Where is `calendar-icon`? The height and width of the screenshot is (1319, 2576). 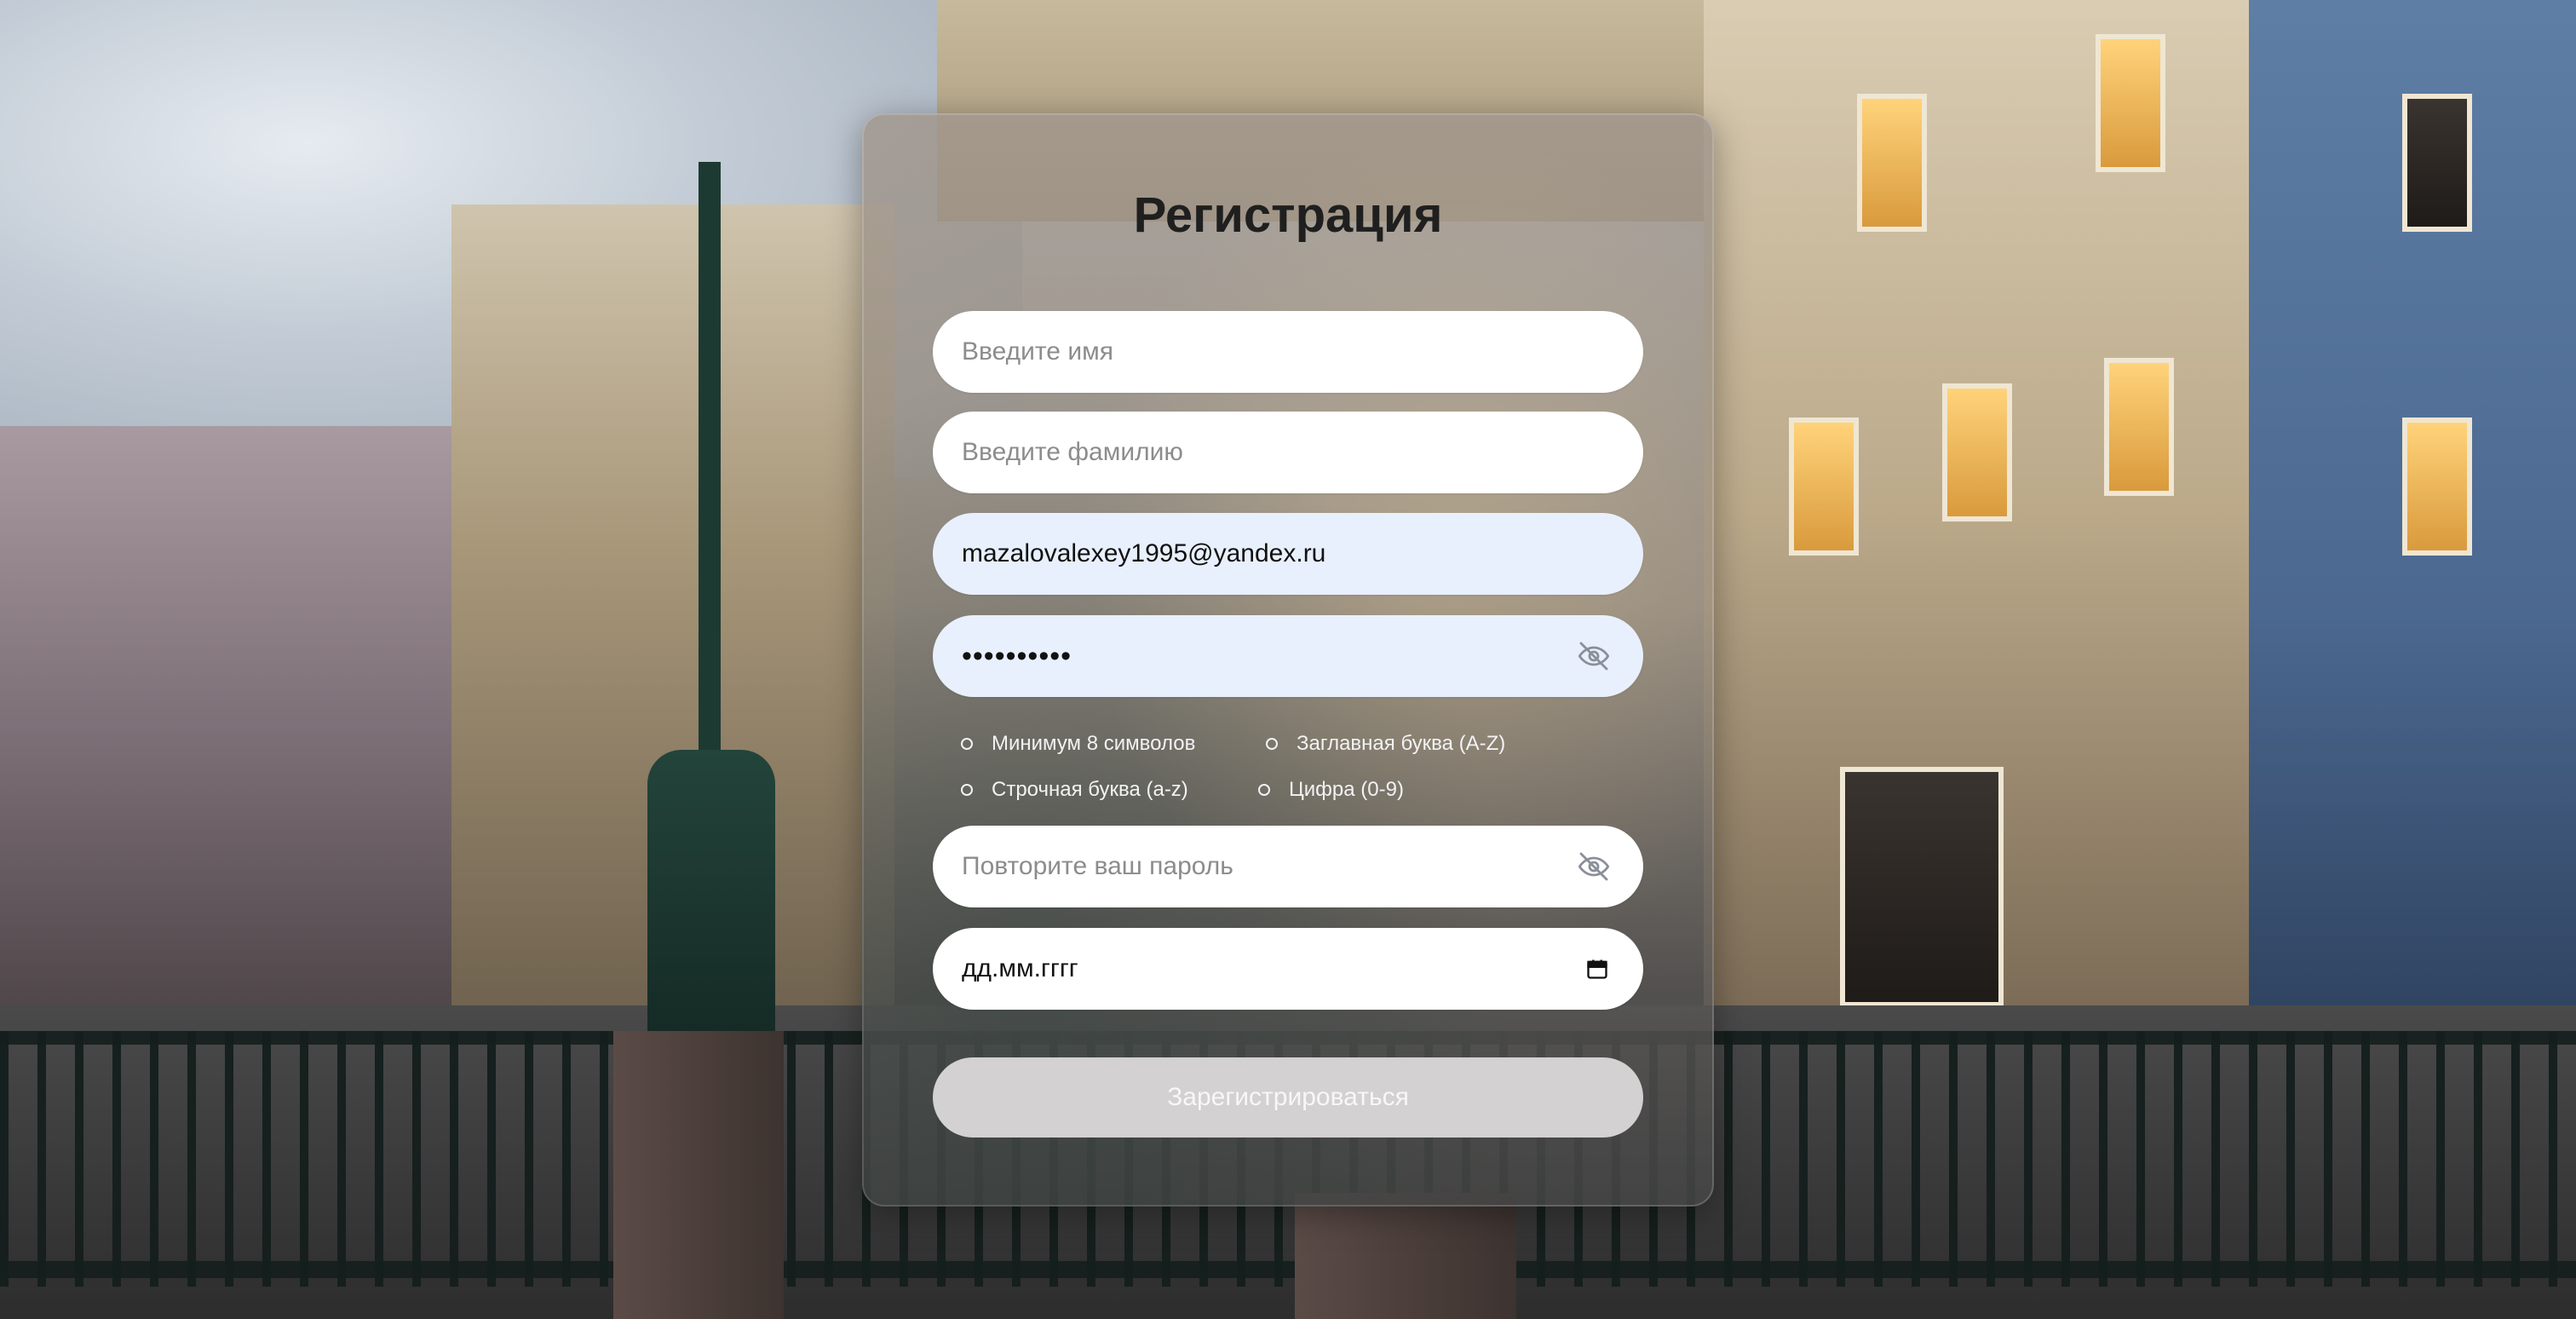
calendar-icon is located at coordinates (1597, 969).